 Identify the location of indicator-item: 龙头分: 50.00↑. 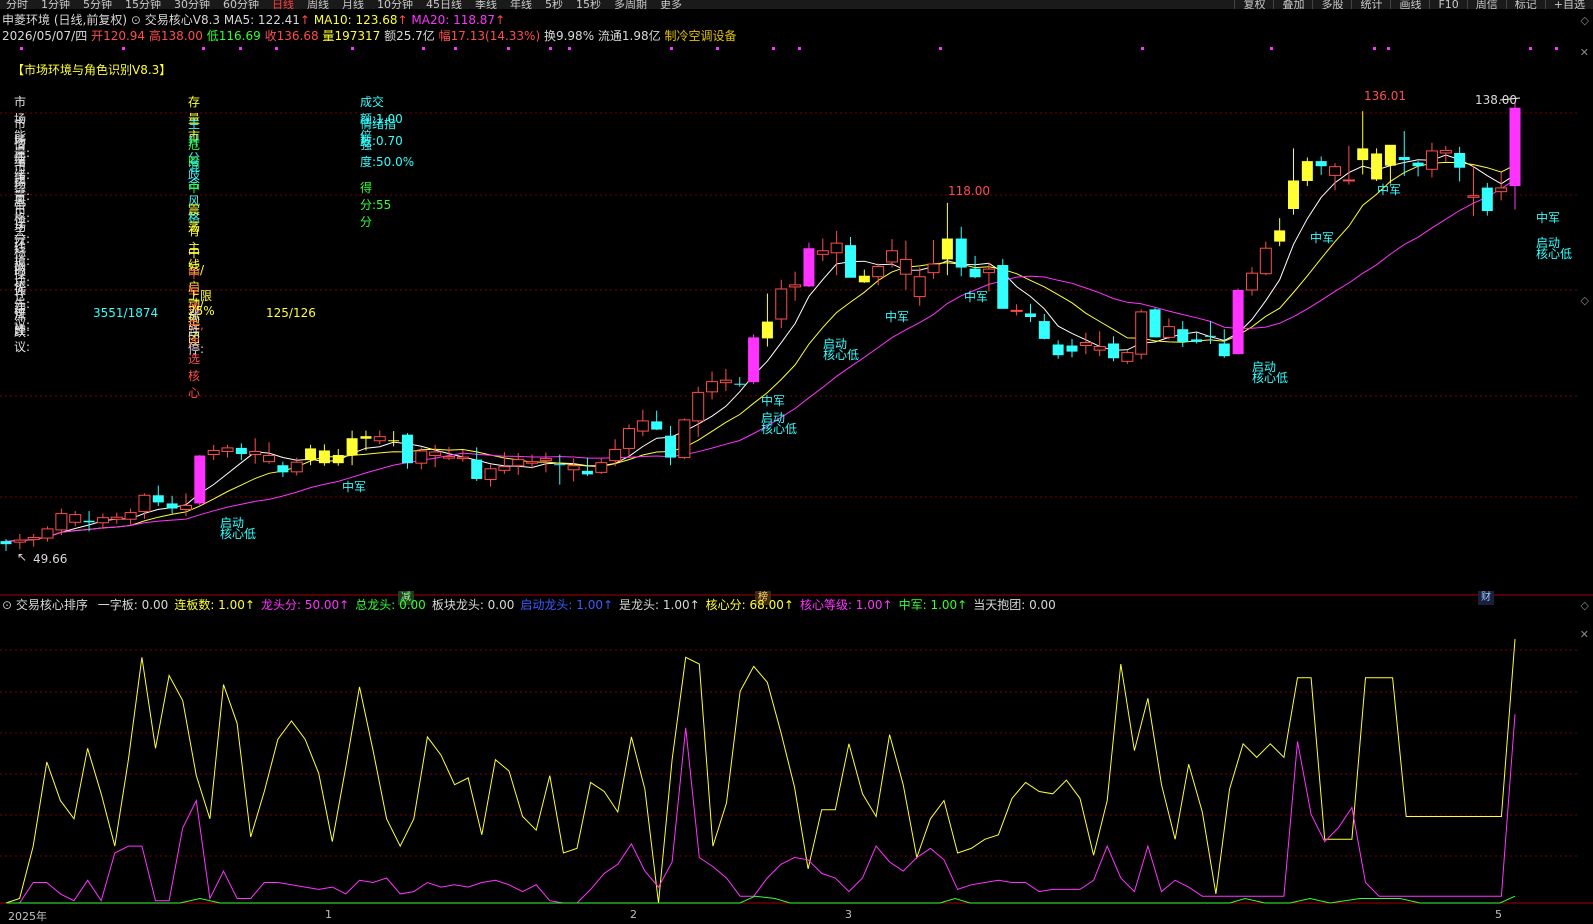
(305, 605).